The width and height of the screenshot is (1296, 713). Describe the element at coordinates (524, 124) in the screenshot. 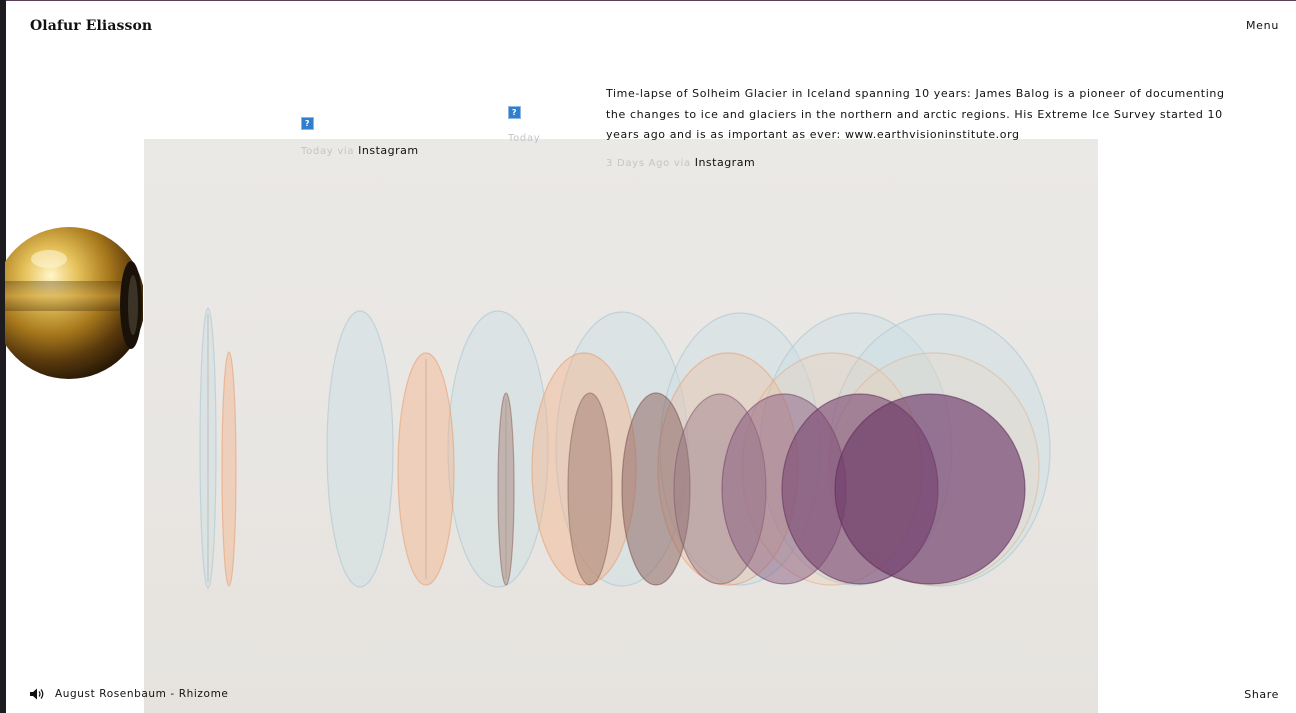

I see `feed-post: ? Today` at that location.